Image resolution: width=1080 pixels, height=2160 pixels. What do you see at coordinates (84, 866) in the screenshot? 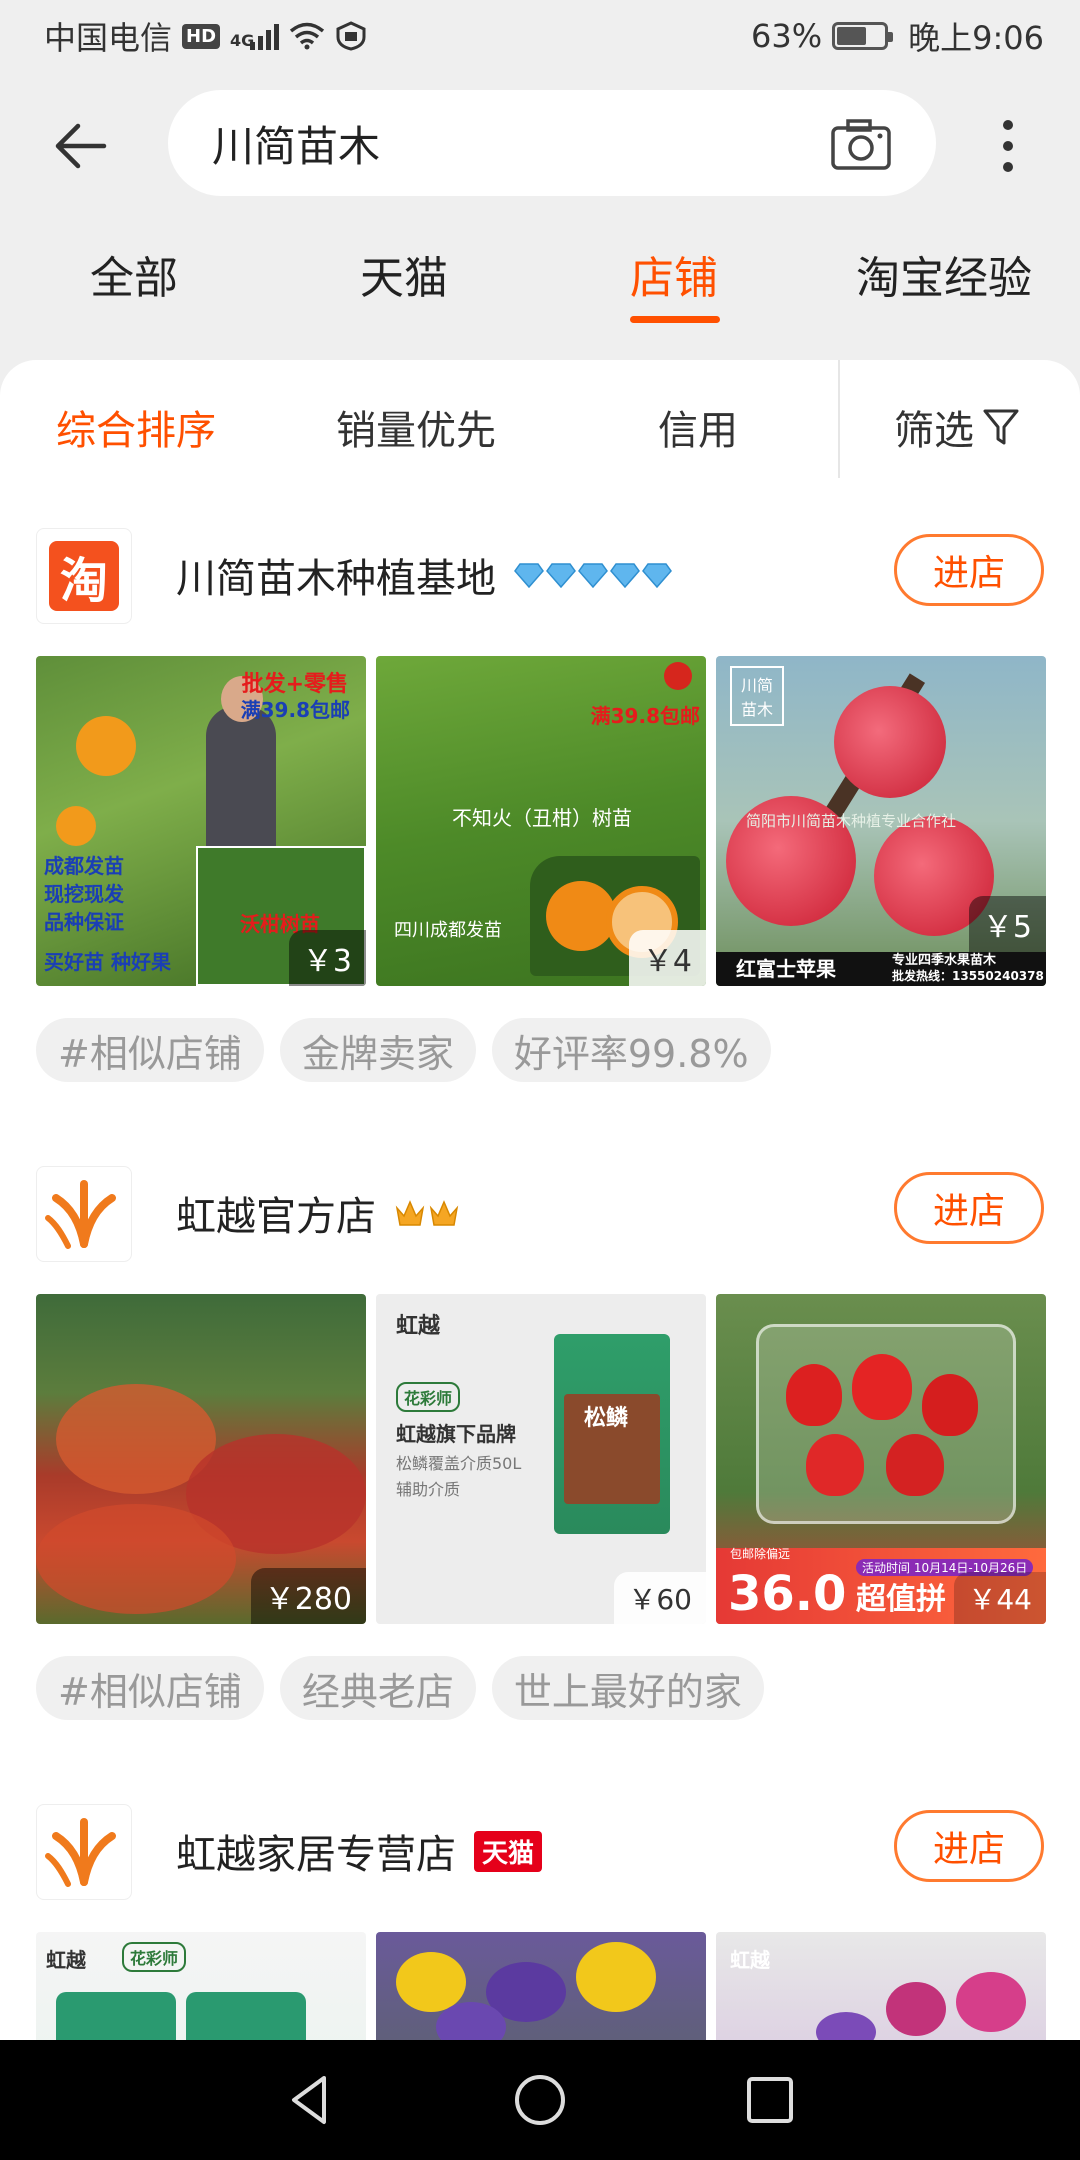
I see `product-caption: 成都发苗` at bounding box center [84, 866].